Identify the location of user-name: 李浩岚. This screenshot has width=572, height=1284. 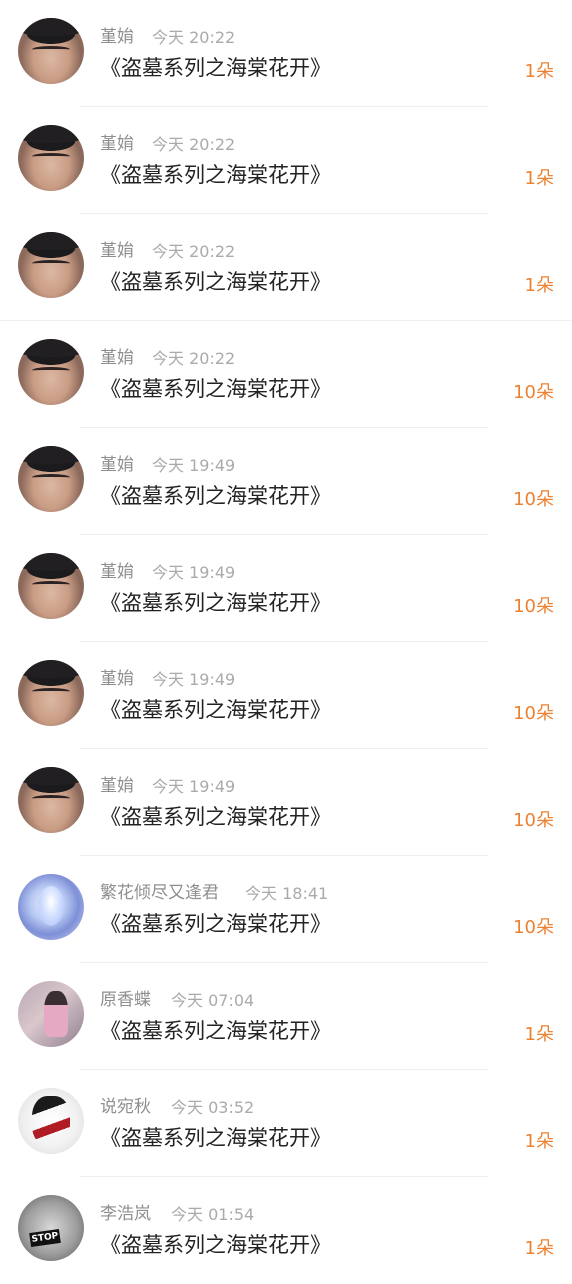
(125, 1211).